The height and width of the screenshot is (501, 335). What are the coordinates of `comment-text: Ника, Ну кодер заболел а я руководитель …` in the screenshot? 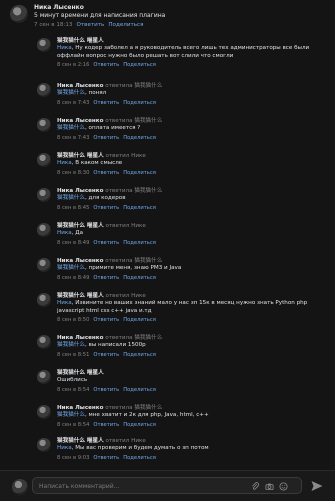 It's located at (183, 52).